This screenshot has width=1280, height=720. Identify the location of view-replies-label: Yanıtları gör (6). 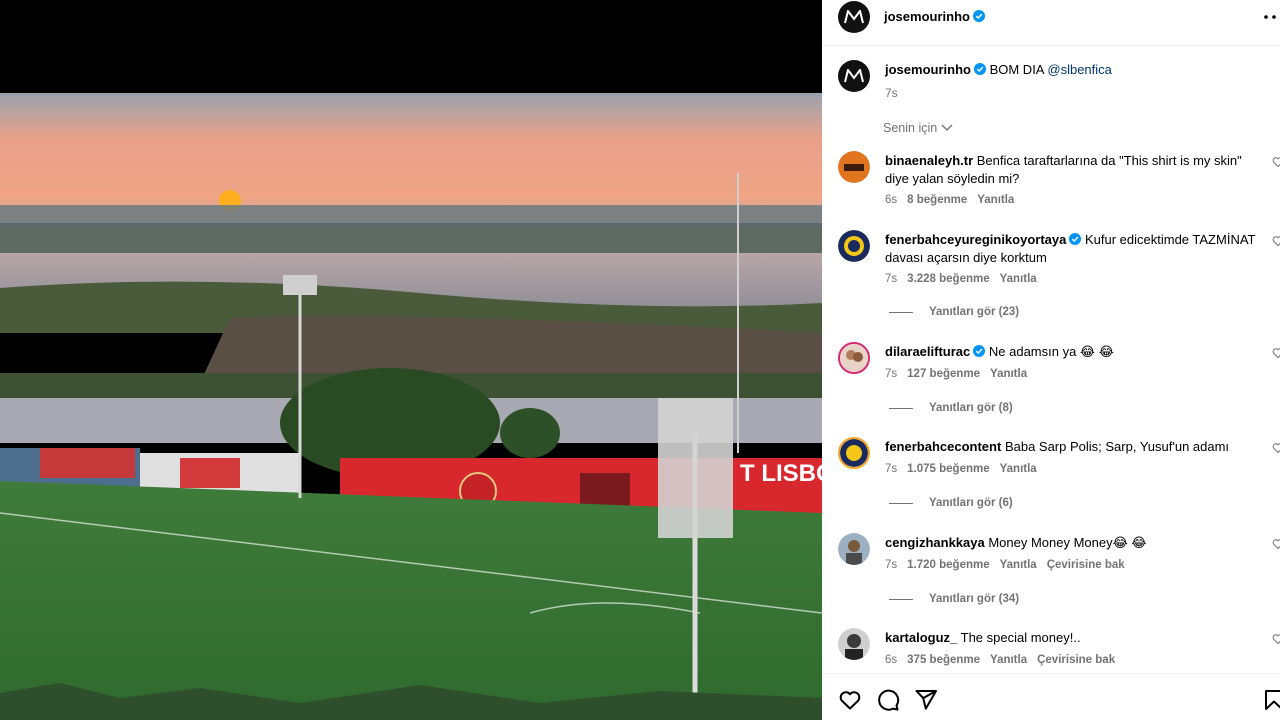
(971, 503).